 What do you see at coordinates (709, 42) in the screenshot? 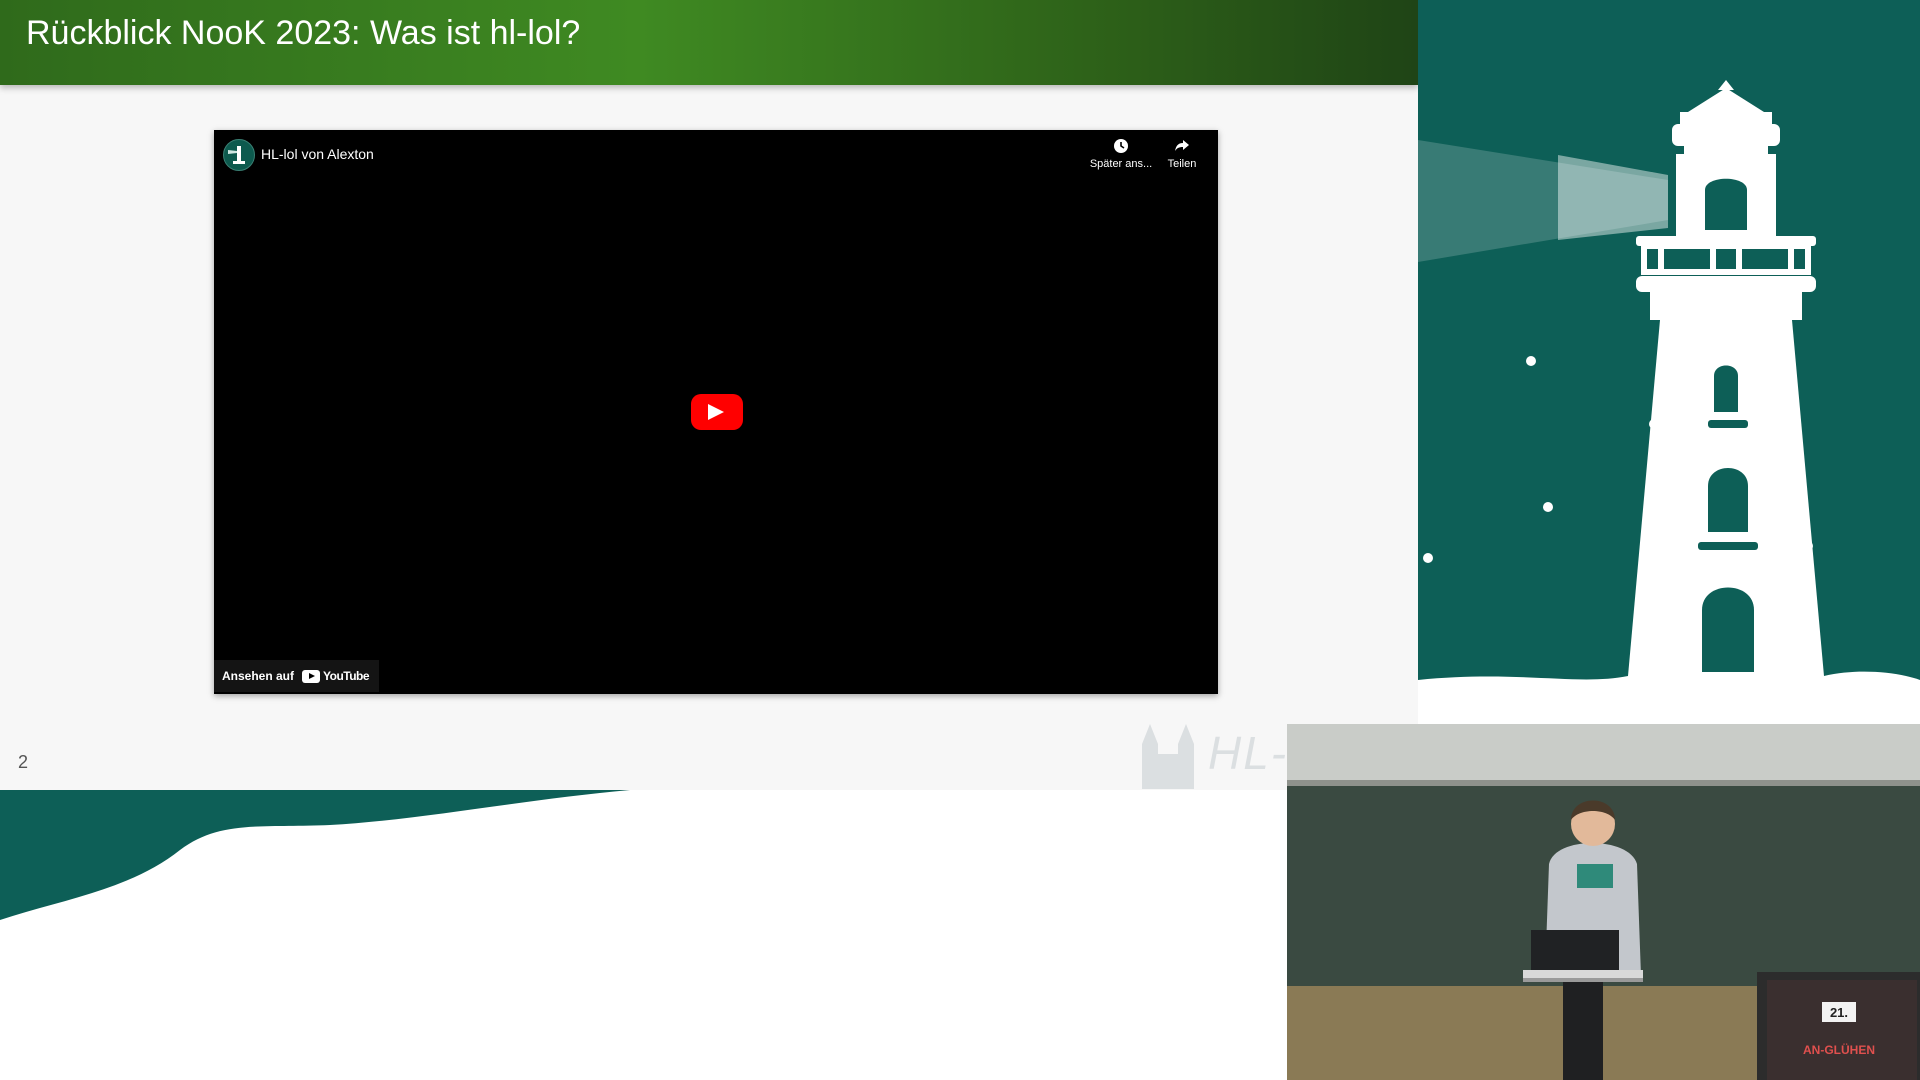
I see `slide-header: Rückblick NooK 2023: Was ist hl-lol?` at bounding box center [709, 42].